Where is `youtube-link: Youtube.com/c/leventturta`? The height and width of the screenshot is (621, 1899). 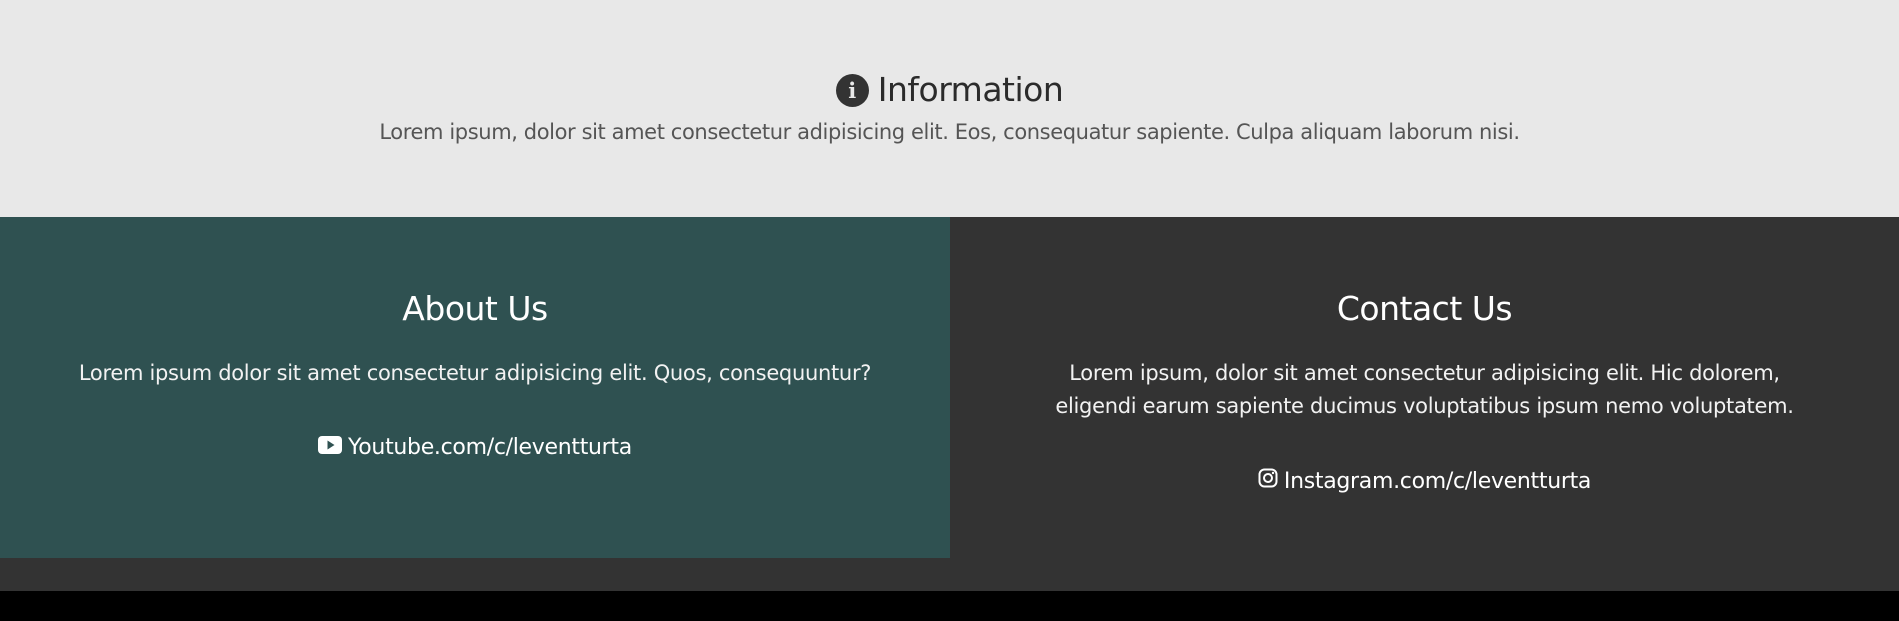 youtube-link: Youtube.com/c/leventturta is located at coordinates (475, 447).